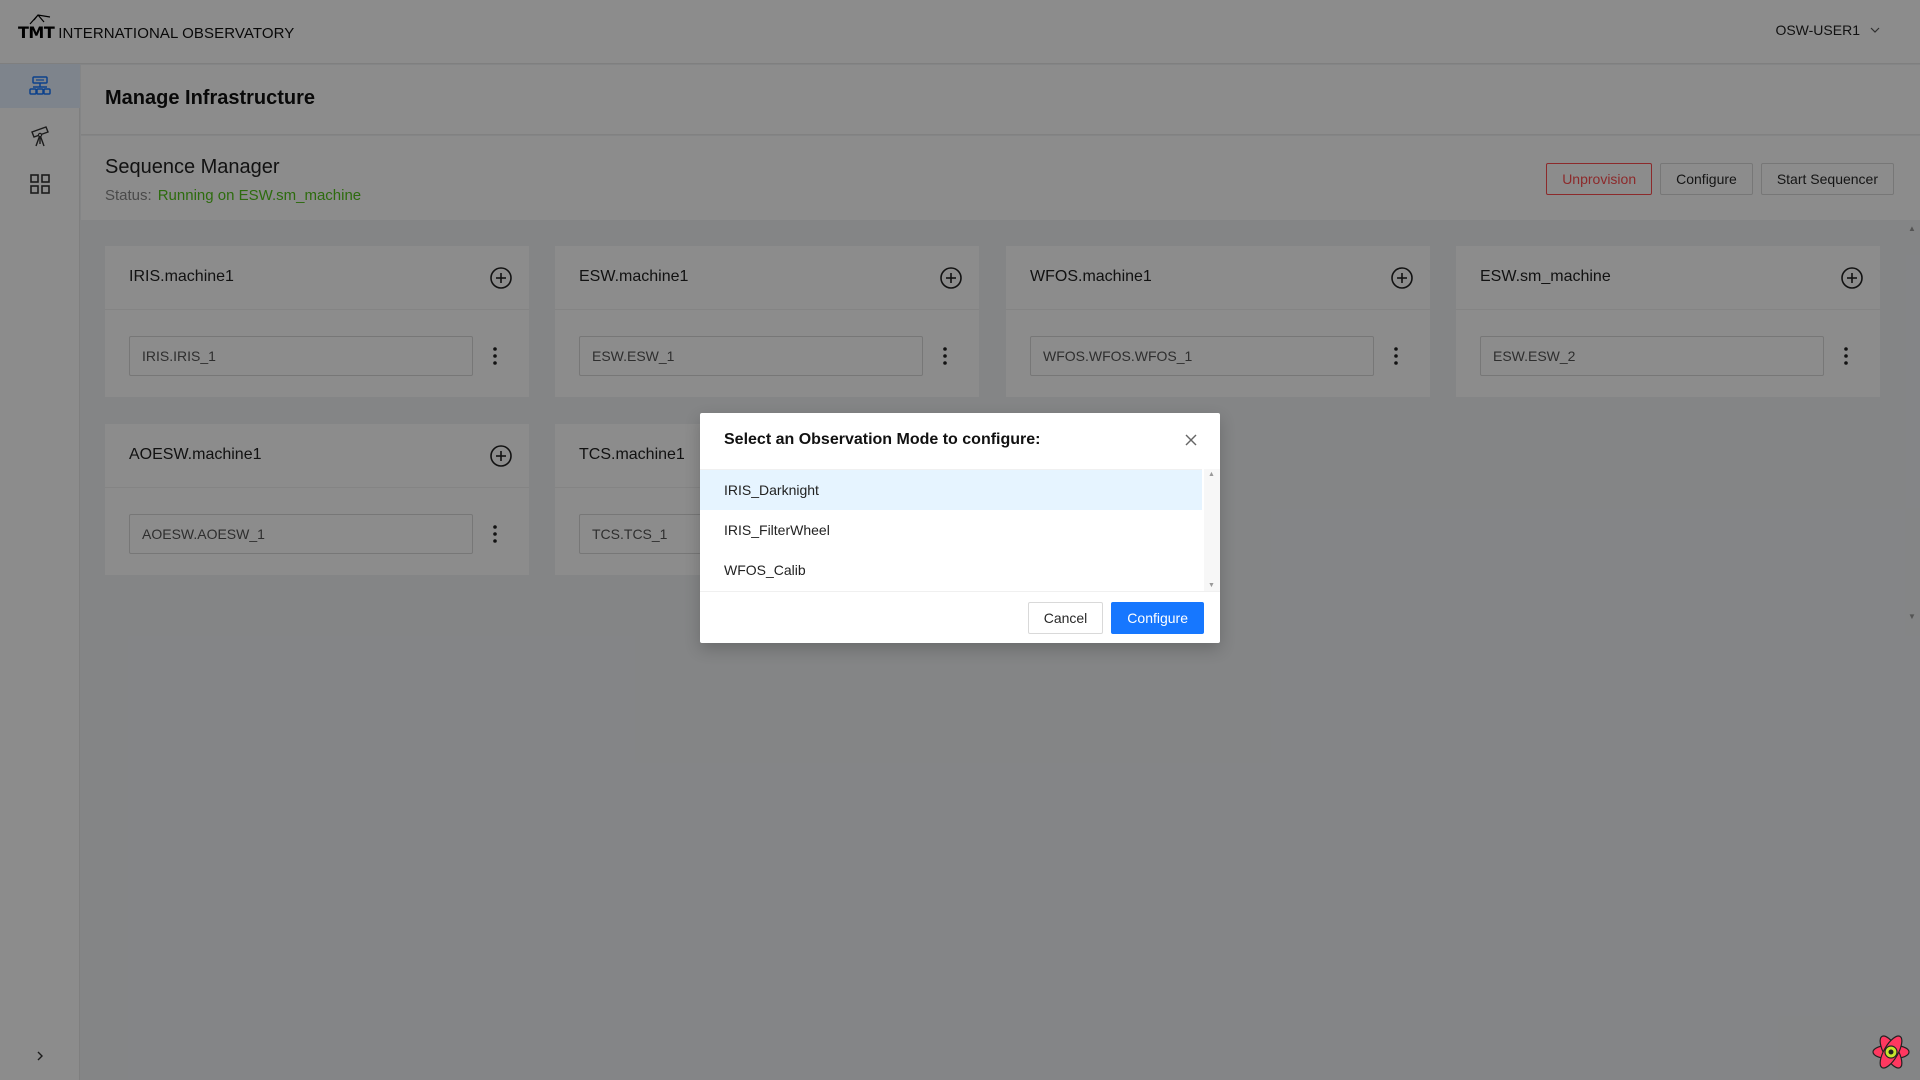 The height and width of the screenshot is (1080, 1920). I want to click on list-scrollbar: ▲ ▼, so click(1212, 530).